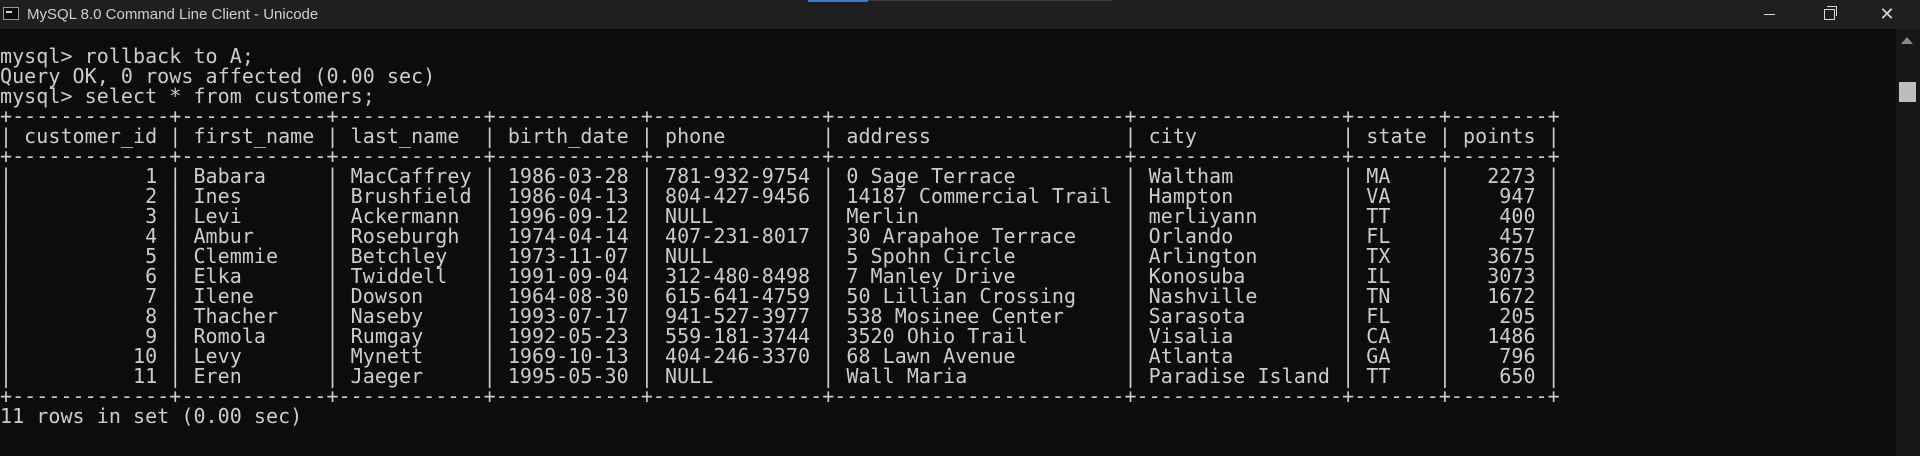 Image resolution: width=1920 pixels, height=456 pixels. I want to click on console-line-prompt: mysql> rollback to A;, so click(127, 56).